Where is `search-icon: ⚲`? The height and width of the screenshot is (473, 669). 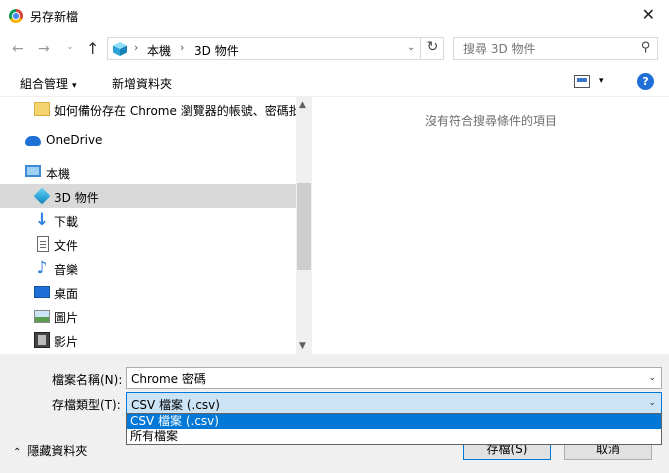
search-icon: ⚲ is located at coordinates (646, 47).